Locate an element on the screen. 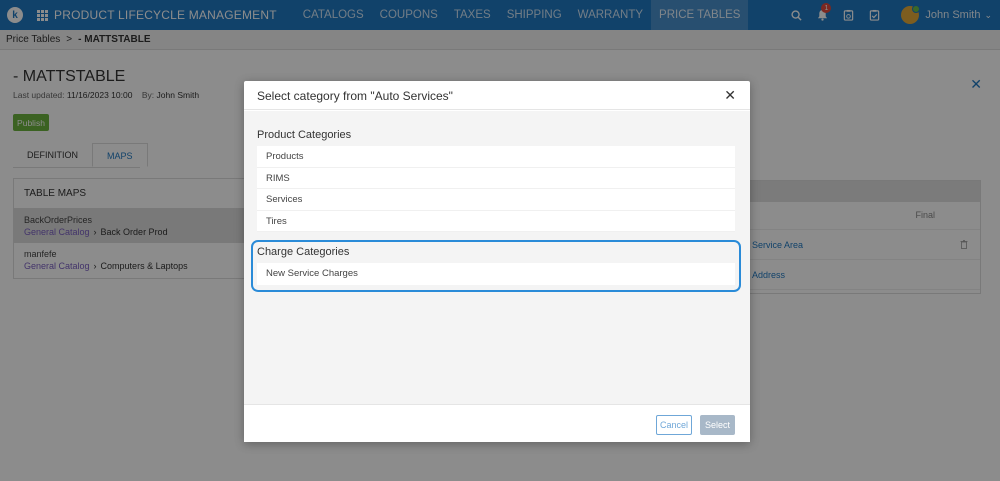 The height and width of the screenshot is (481, 1000). category-item-tires: Tires is located at coordinates (496, 221).